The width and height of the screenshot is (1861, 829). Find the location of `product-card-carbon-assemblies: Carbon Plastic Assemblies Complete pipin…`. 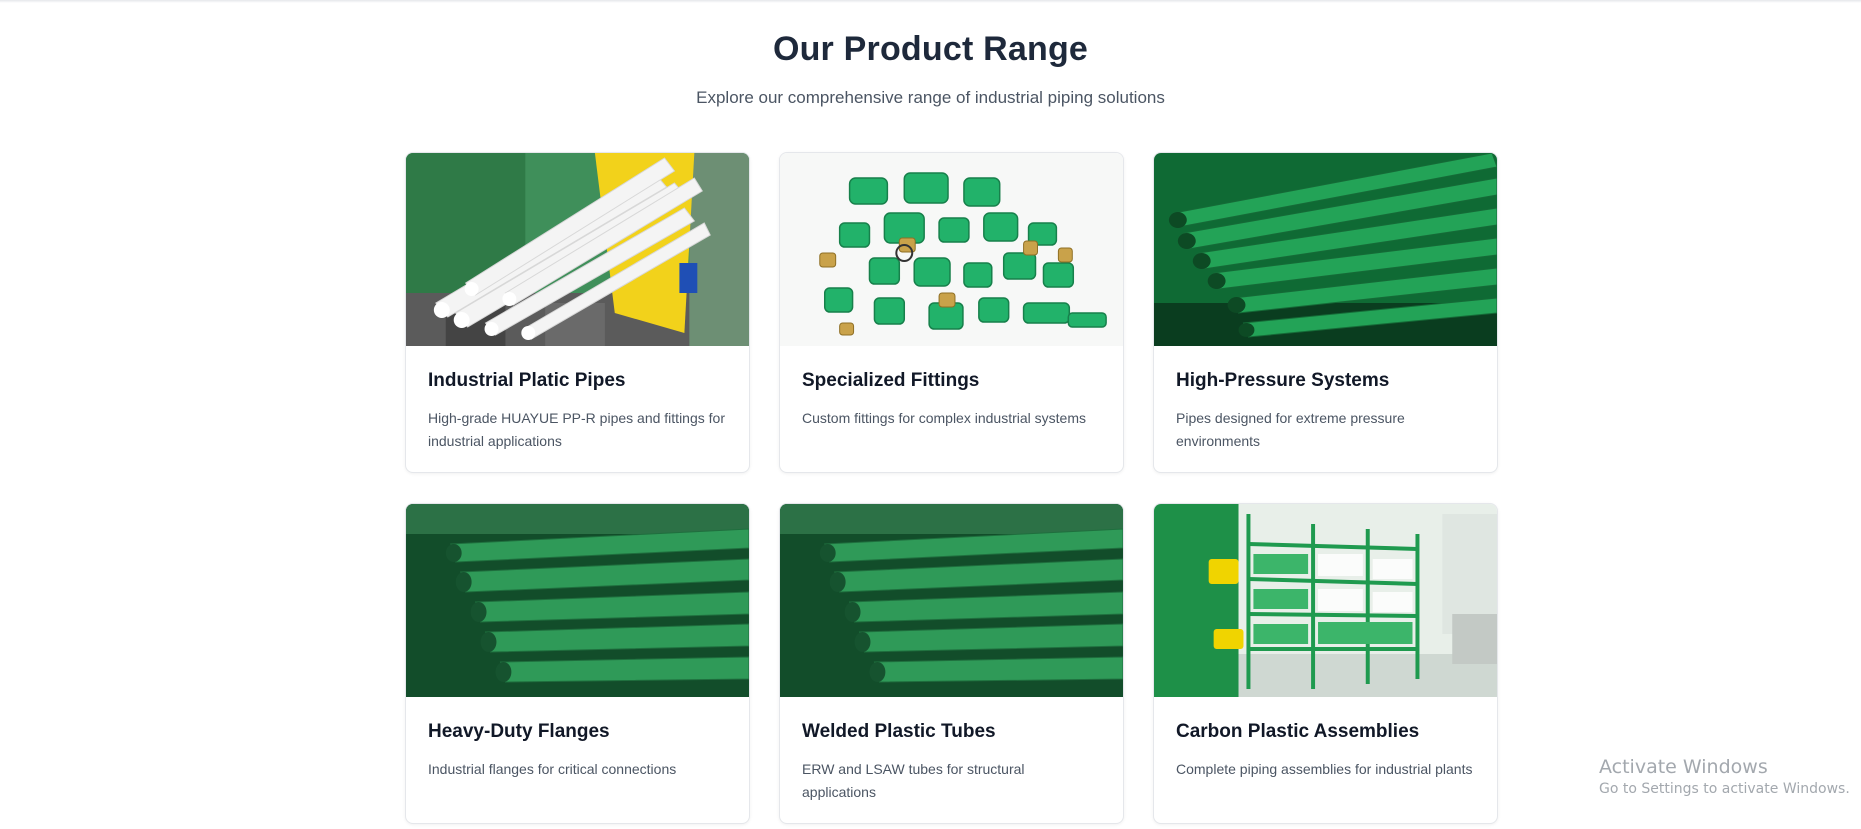

product-card-carbon-assemblies: Carbon Plastic Assemblies Complete pipin… is located at coordinates (1325, 663).